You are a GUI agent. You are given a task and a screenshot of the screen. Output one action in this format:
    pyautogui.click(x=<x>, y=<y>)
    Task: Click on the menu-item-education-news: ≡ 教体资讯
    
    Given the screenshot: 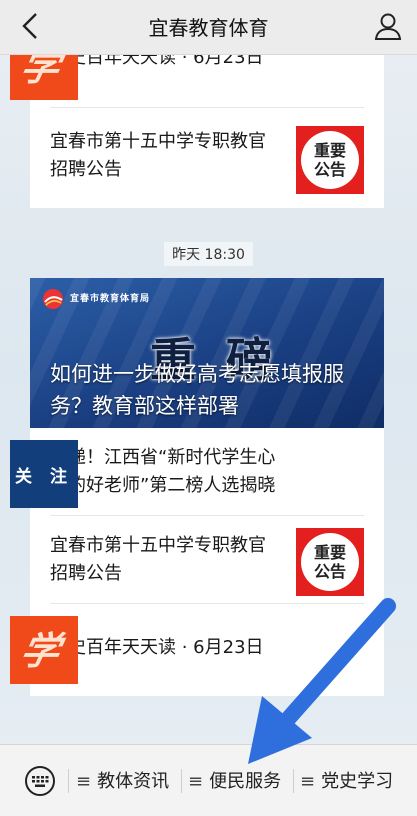 What is the action you would take?
    pyautogui.click(x=122, y=780)
    